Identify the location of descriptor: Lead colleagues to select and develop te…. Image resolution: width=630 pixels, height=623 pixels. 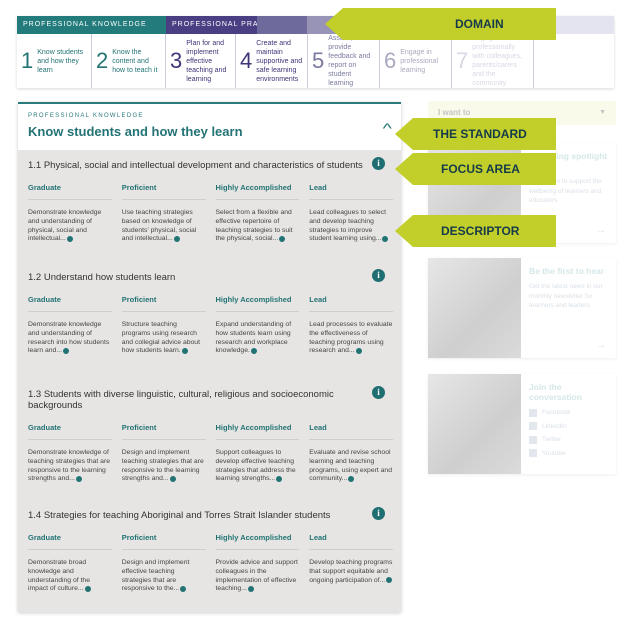
(351, 226).